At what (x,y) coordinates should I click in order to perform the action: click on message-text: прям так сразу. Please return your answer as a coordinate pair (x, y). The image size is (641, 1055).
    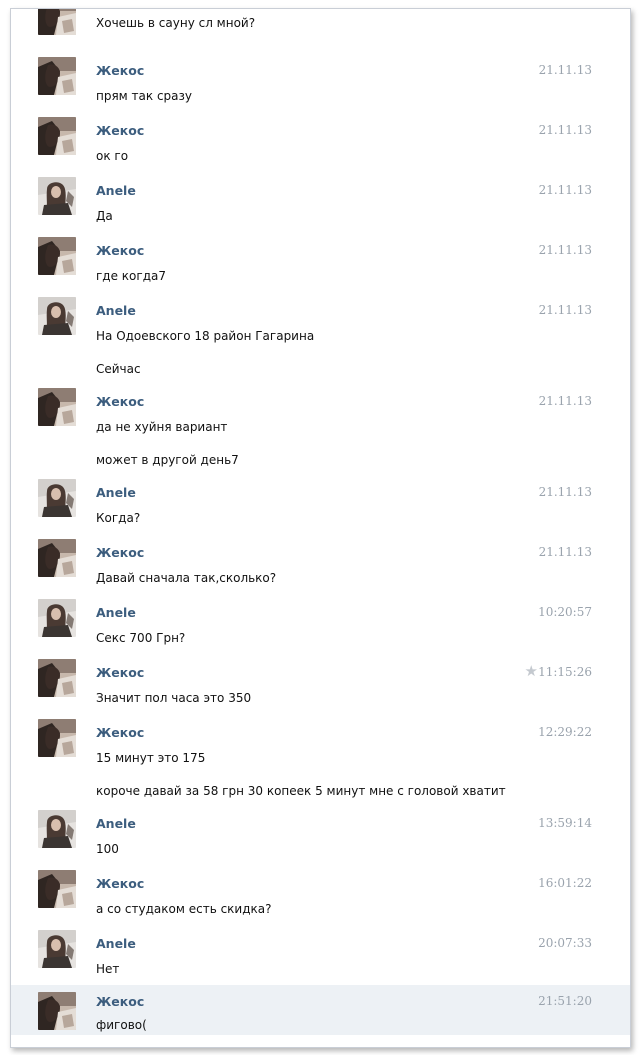
    Looking at the image, I should click on (144, 96).